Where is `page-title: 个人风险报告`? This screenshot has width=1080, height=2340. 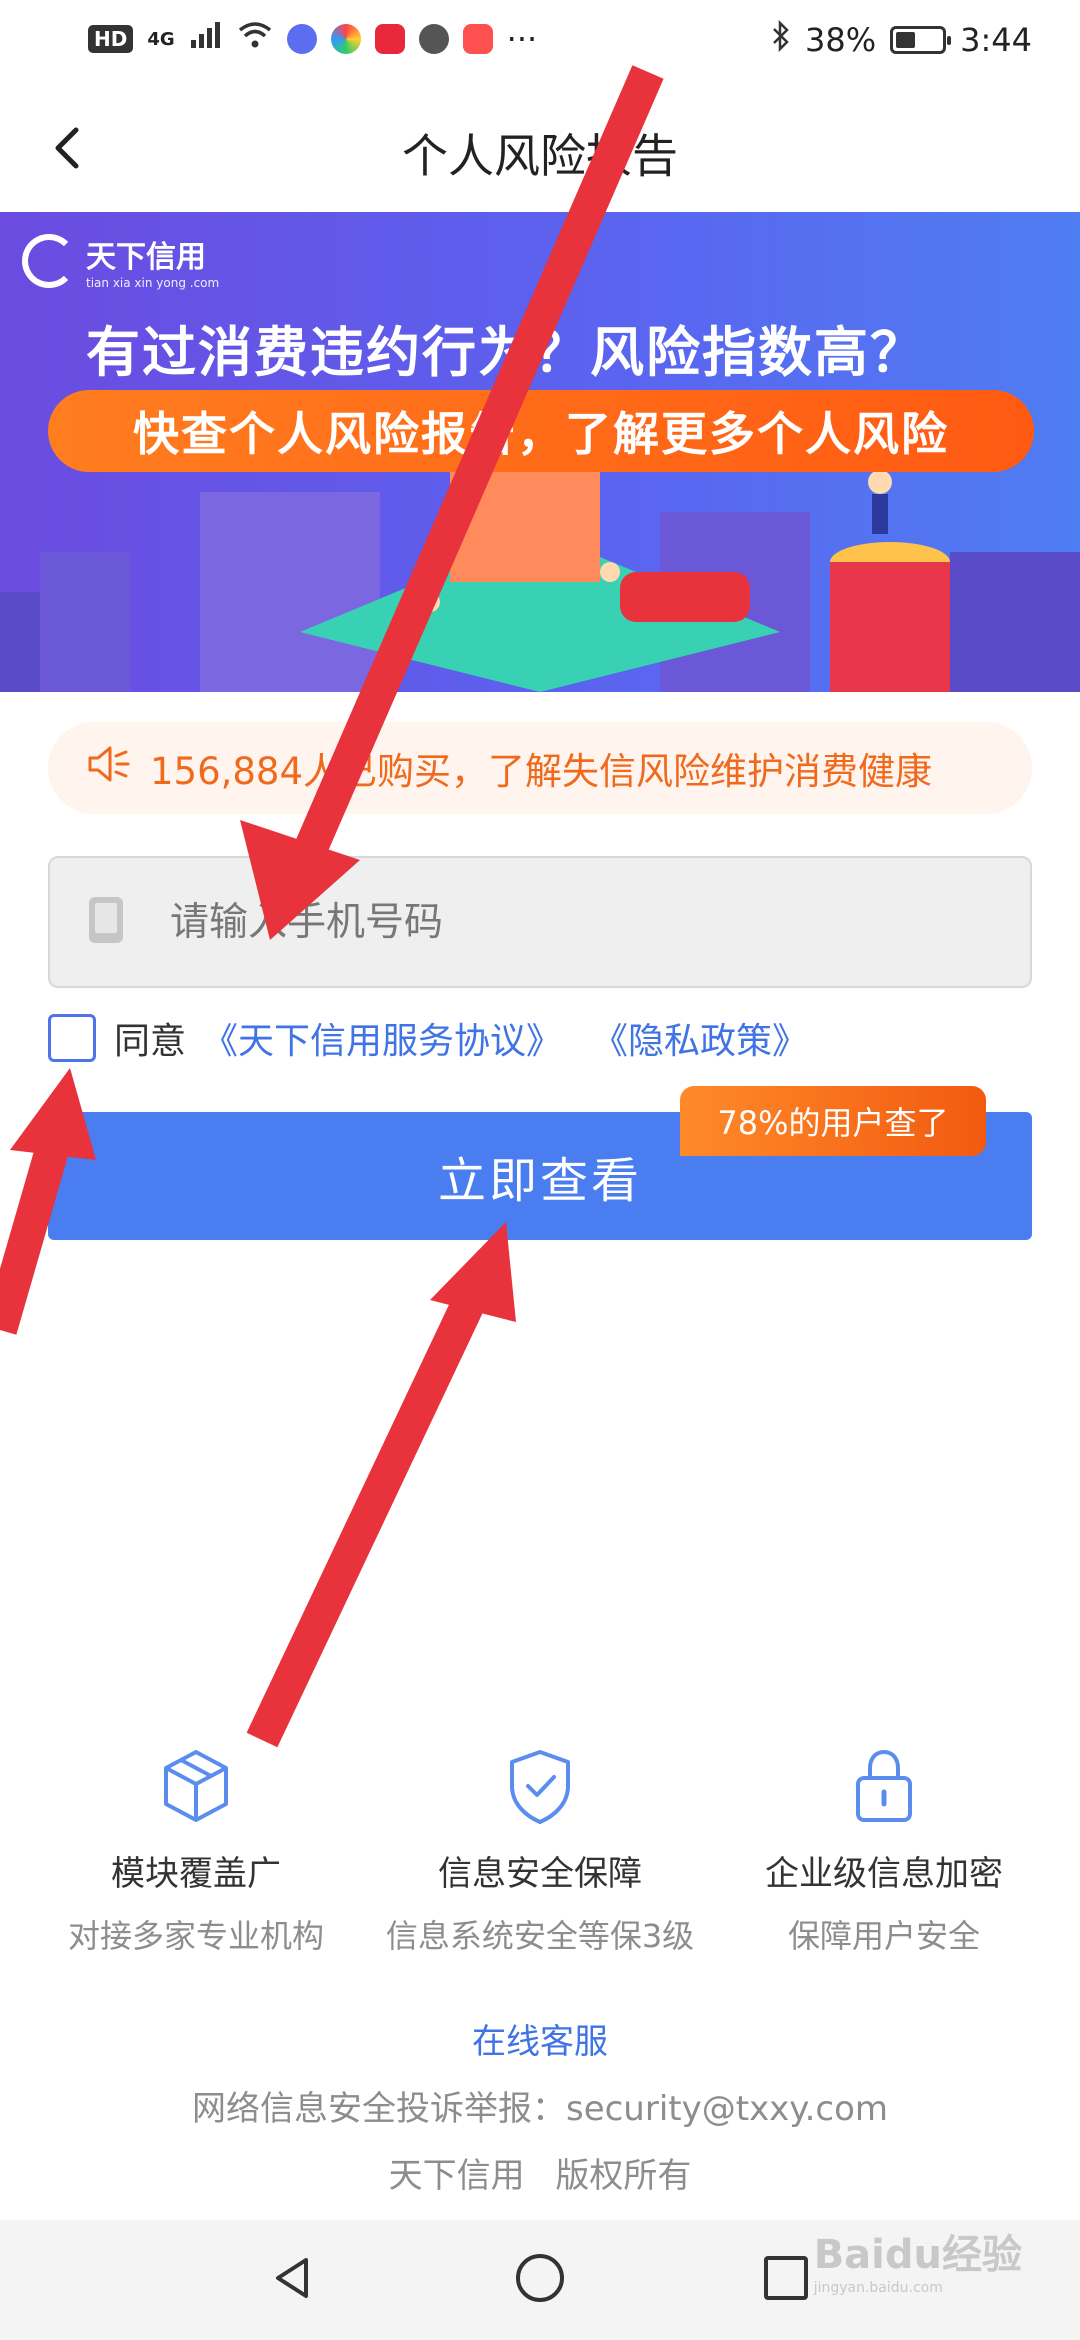
page-title: 个人风险报告 is located at coordinates (540, 156).